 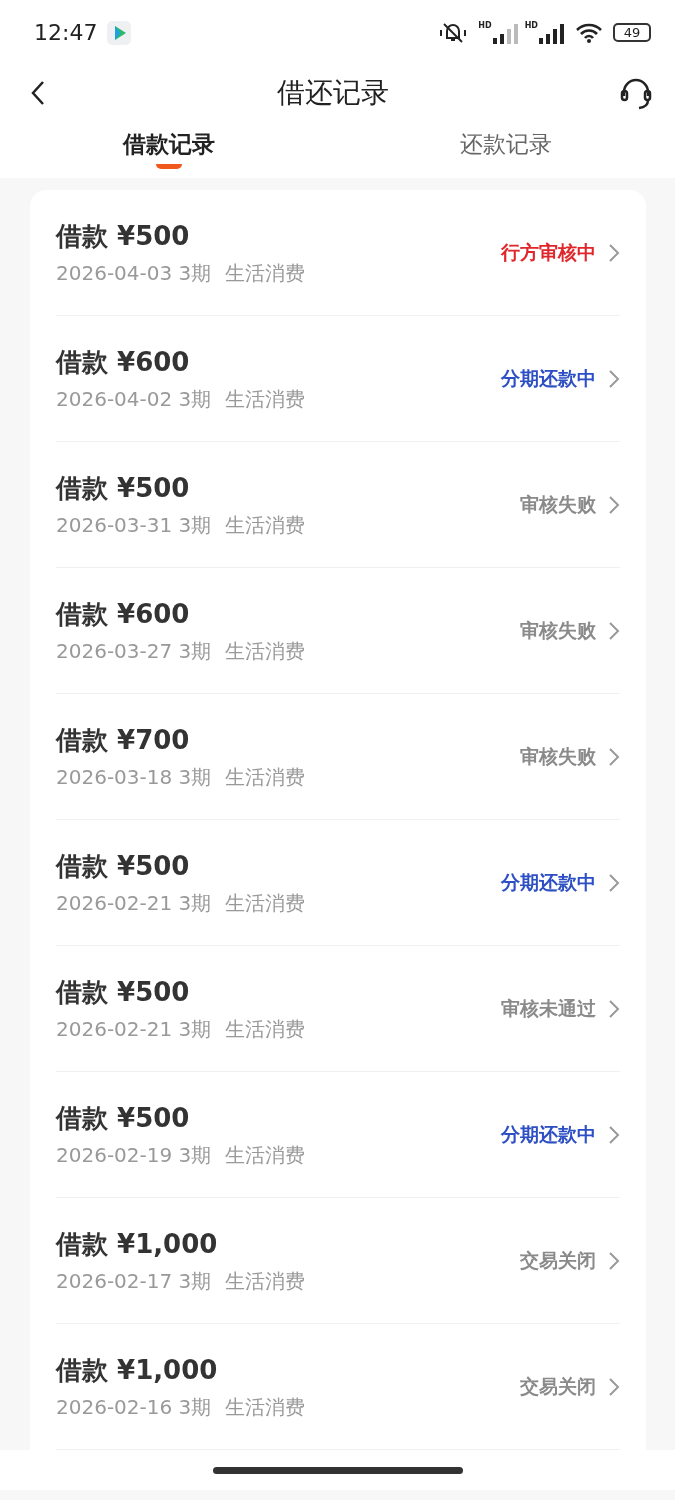 What do you see at coordinates (632, 32) in the screenshot?
I see `battery-icon: 49` at bounding box center [632, 32].